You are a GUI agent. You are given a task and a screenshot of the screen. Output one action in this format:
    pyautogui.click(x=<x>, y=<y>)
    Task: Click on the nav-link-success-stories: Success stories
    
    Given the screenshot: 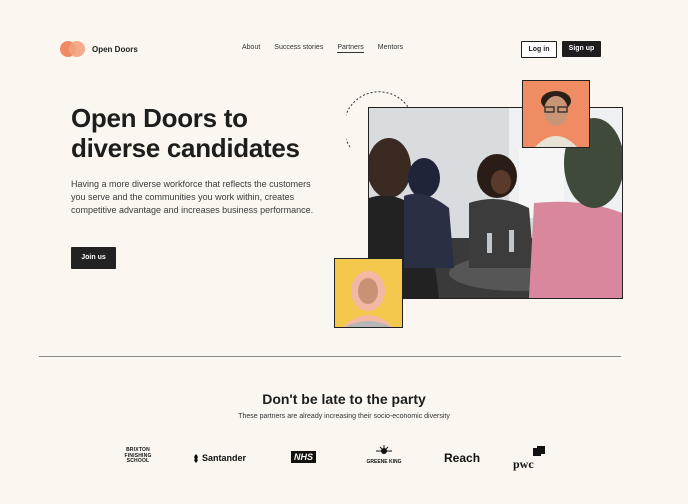 What is the action you would take?
    pyautogui.click(x=298, y=48)
    